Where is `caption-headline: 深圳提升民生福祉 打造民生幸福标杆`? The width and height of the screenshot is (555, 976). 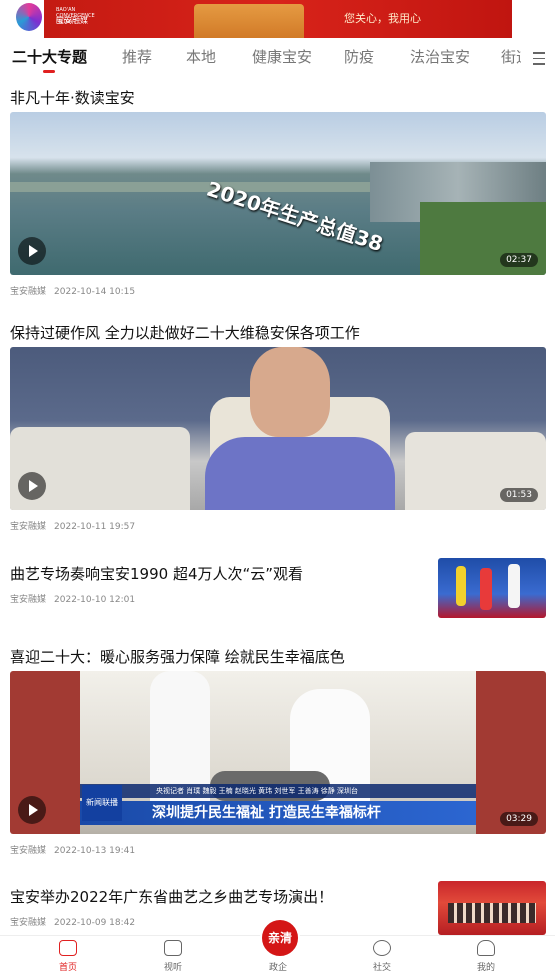
caption-headline: 深圳提升民生福祉 打造民生幸福标杆 is located at coordinates (278, 813).